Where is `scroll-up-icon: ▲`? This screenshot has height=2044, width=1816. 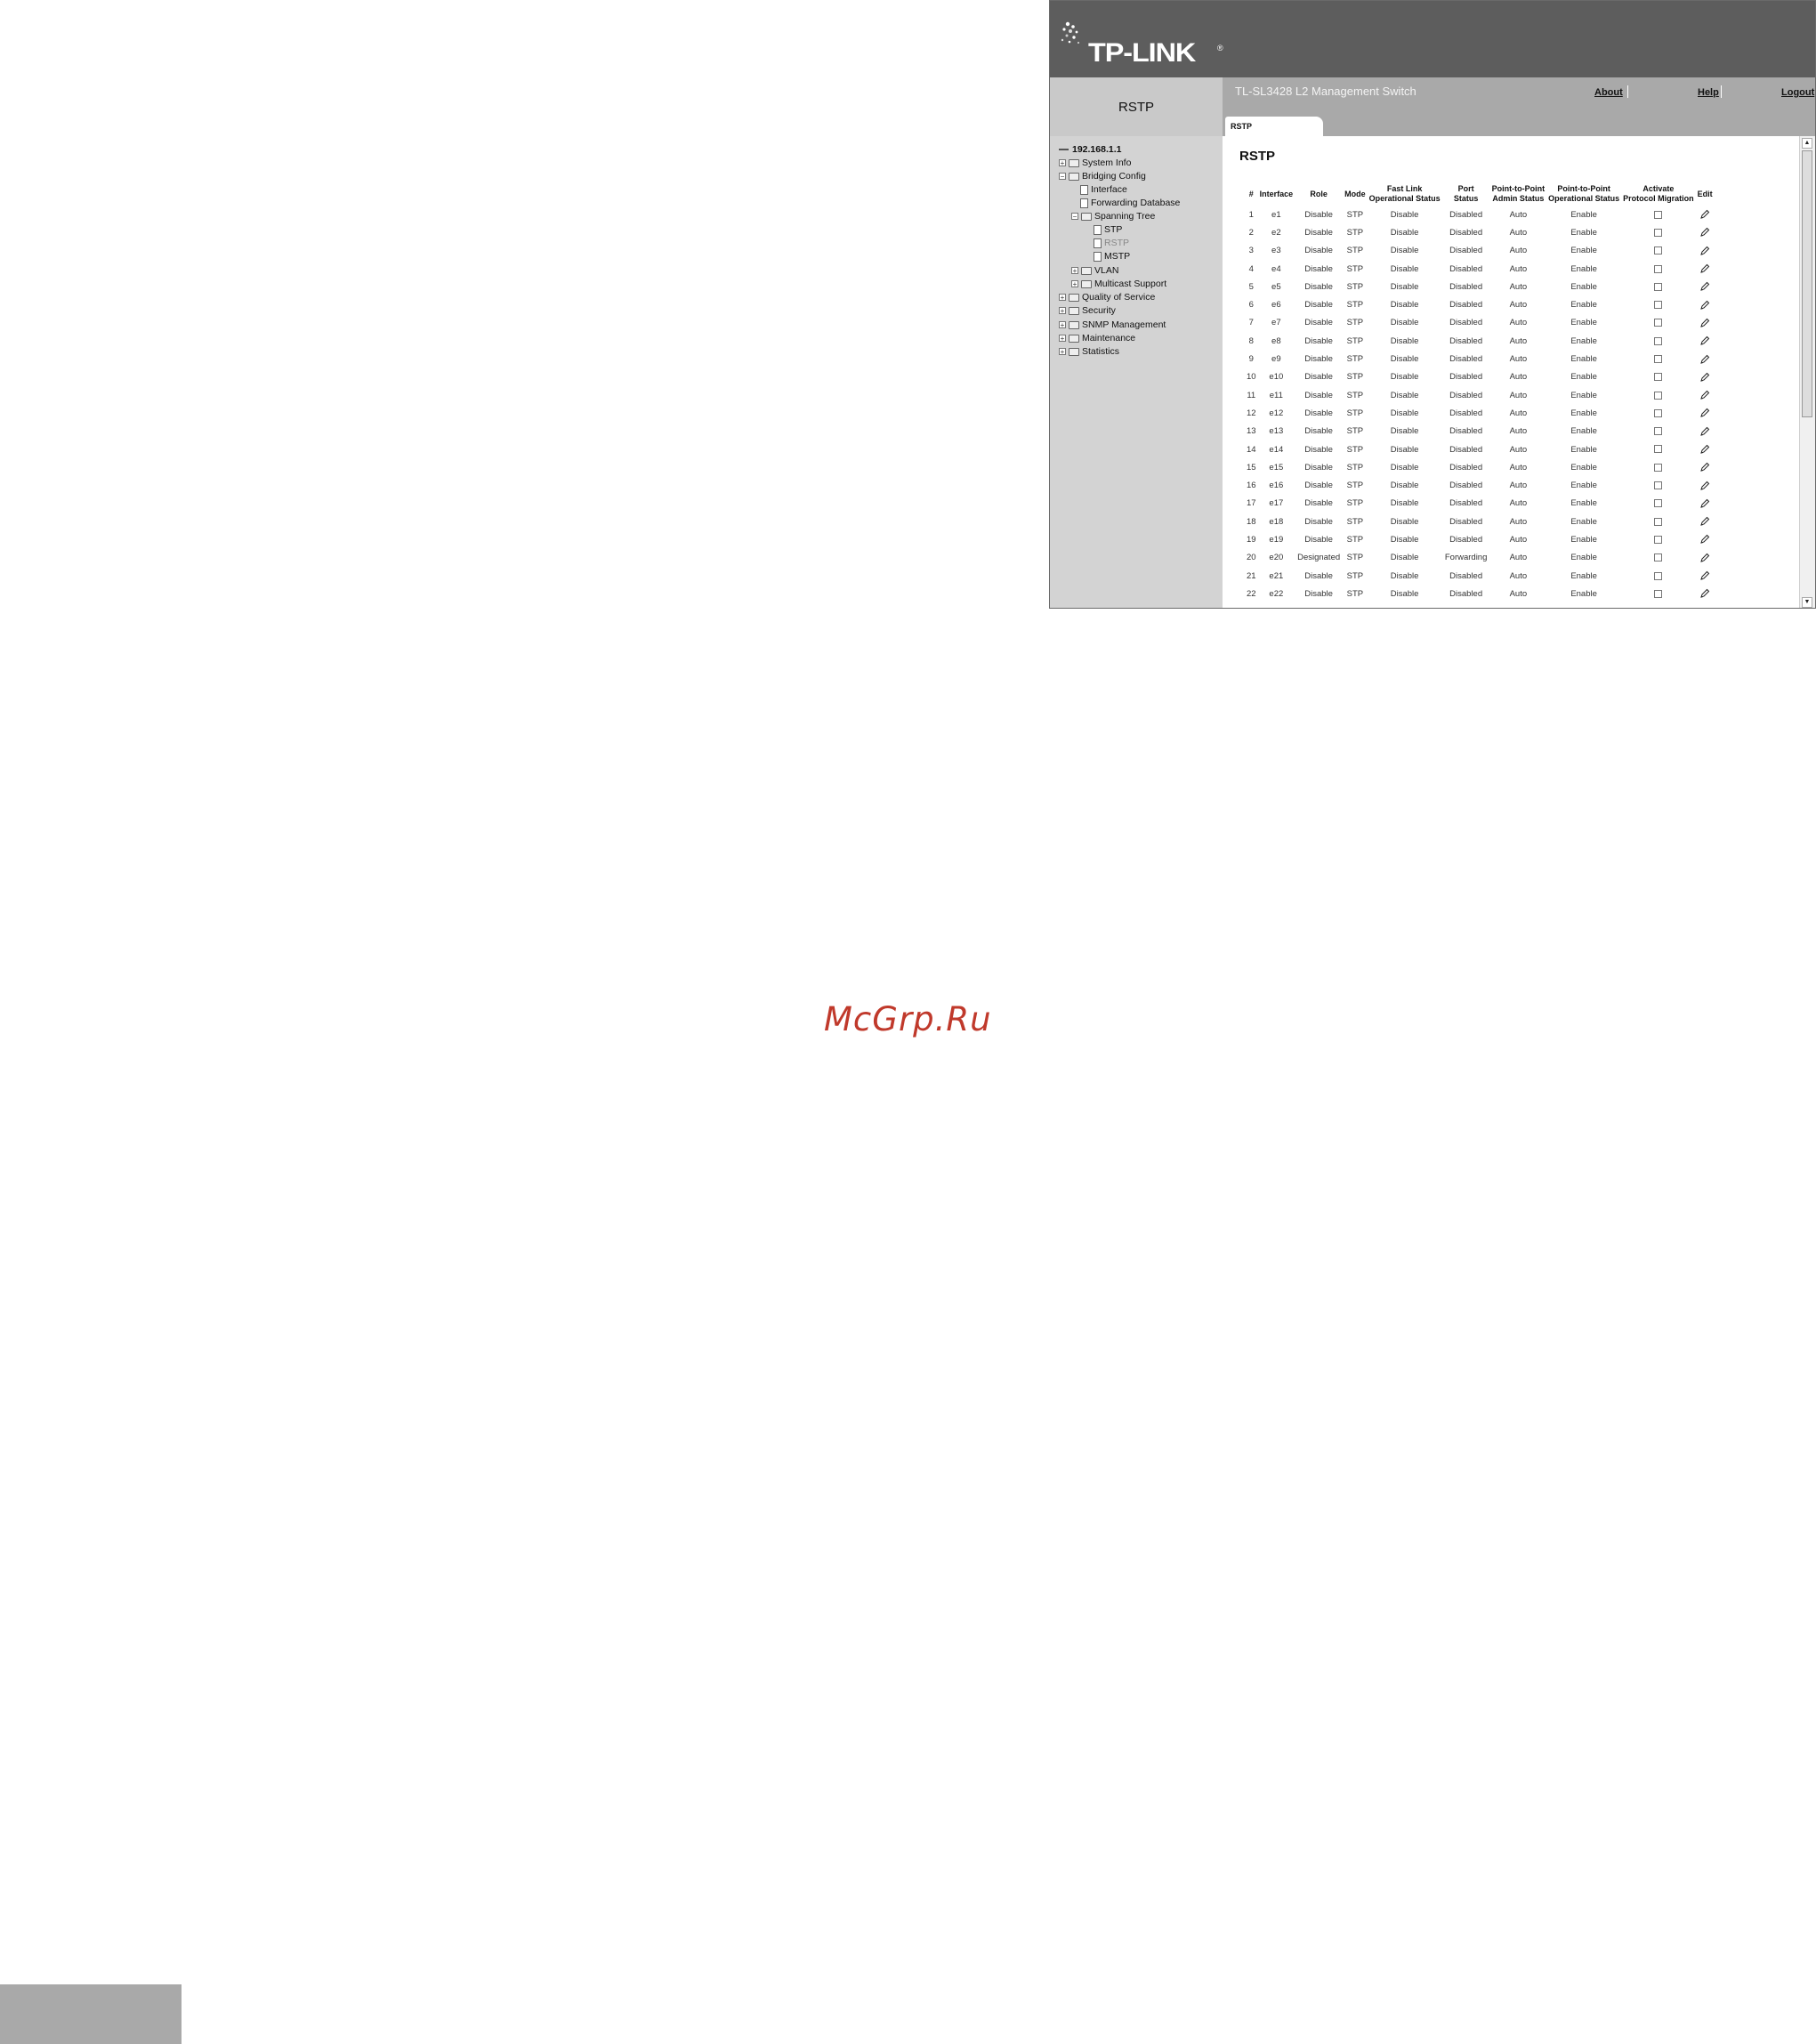 scroll-up-icon: ▲ is located at coordinates (1807, 143).